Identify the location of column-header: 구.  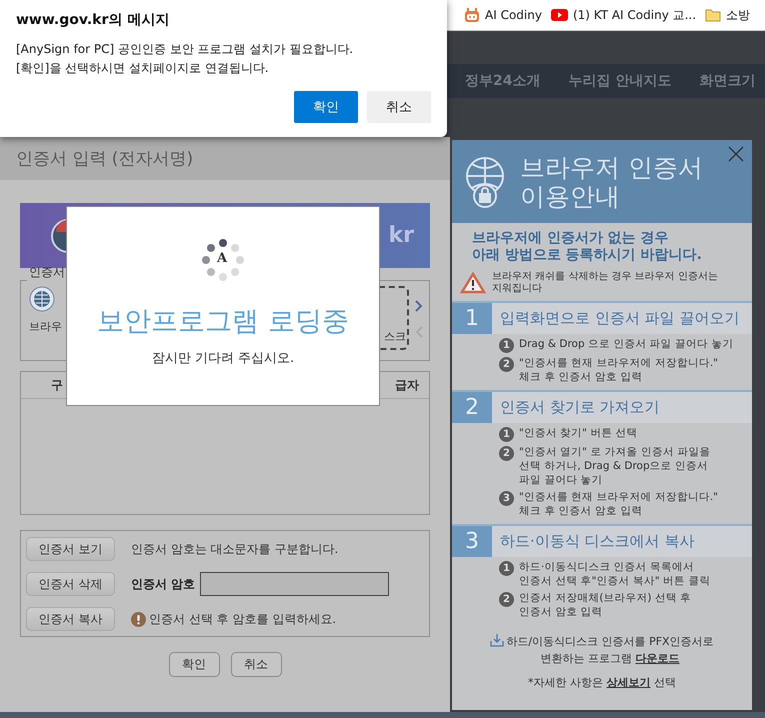
(57, 385).